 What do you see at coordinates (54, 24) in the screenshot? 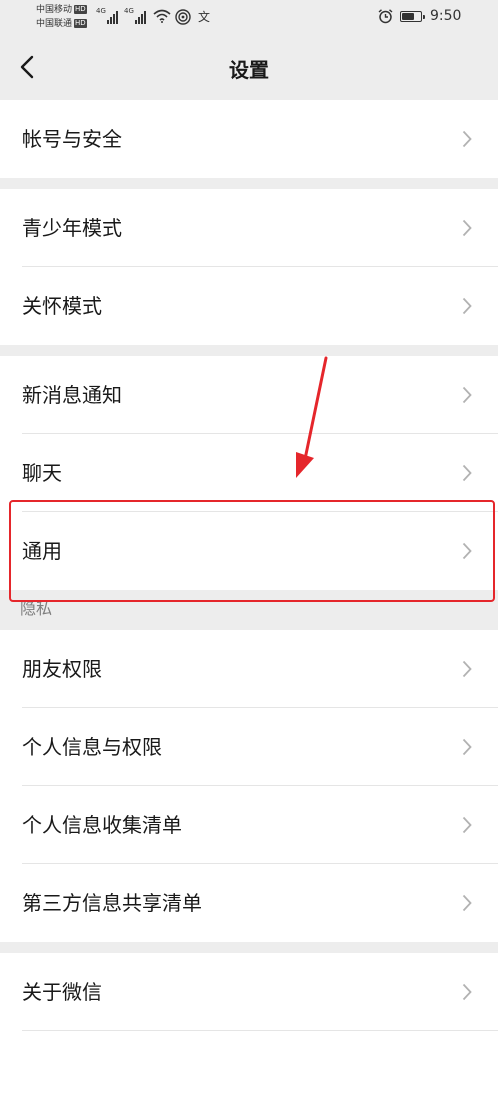
I see `carrier-2-name: 中国联通` at bounding box center [54, 24].